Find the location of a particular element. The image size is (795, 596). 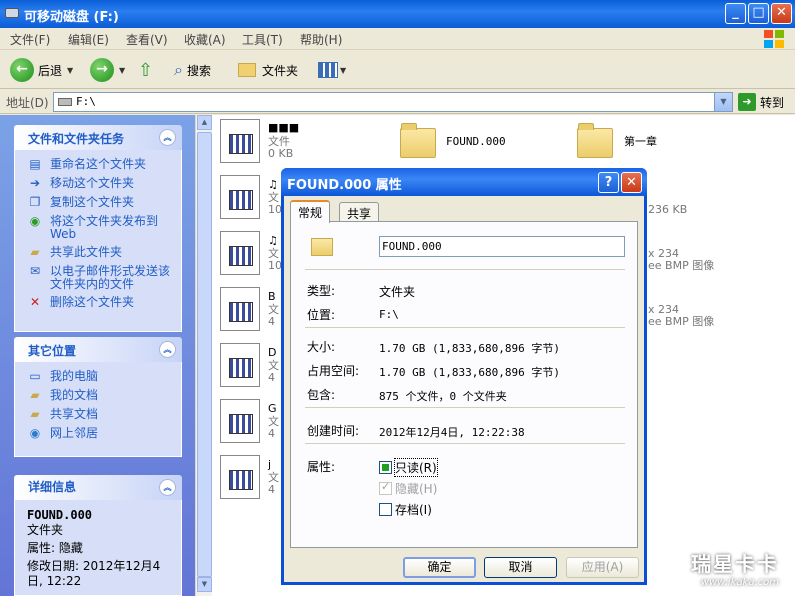

maximize-button: □ is located at coordinates (758, 13).